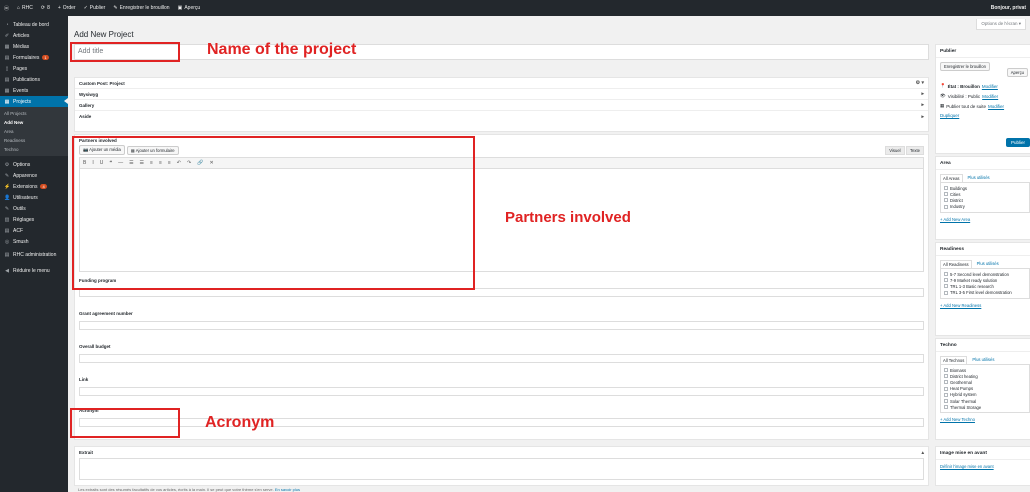  I want to click on submenu-item: Area, so click(34, 131).